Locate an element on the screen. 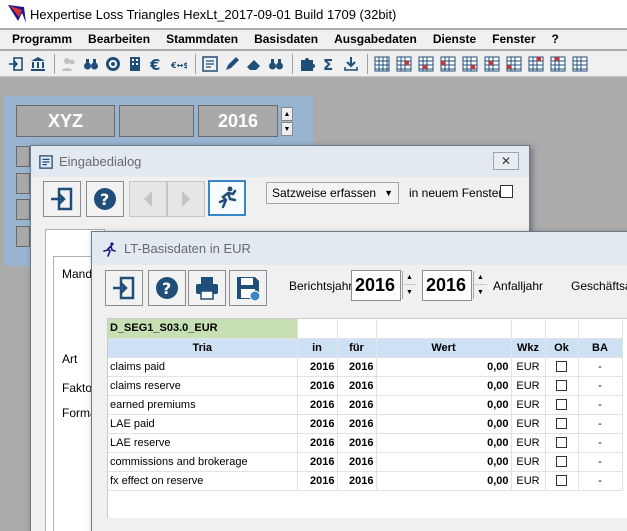 The height and width of the screenshot is (531, 627). anfalljahr-spinner: ▲ ▼ is located at coordinates (480, 285).